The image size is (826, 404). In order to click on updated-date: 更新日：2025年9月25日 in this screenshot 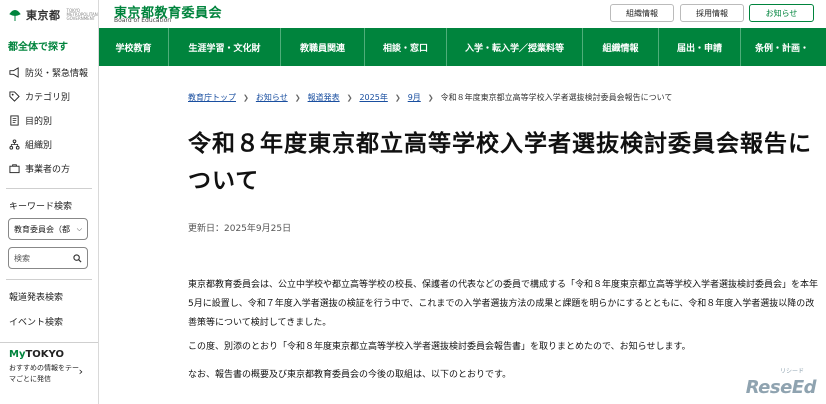, I will do `click(240, 229)`.